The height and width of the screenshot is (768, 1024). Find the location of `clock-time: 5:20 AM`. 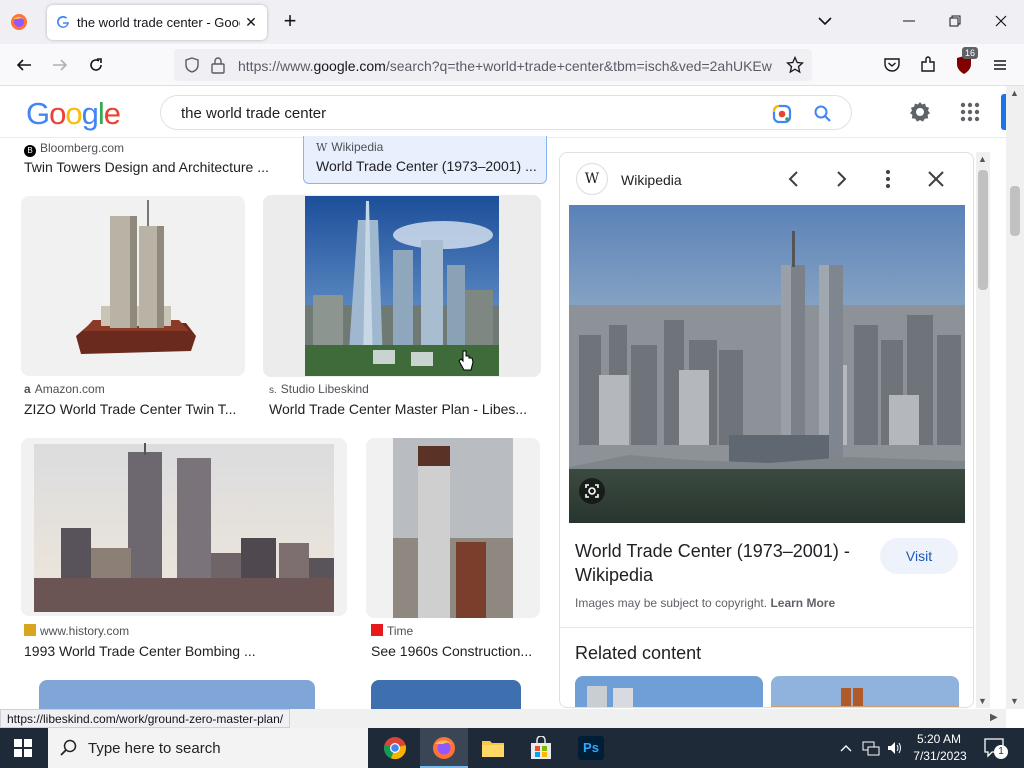

clock-time: 5:20 AM is located at coordinates (939, 739).